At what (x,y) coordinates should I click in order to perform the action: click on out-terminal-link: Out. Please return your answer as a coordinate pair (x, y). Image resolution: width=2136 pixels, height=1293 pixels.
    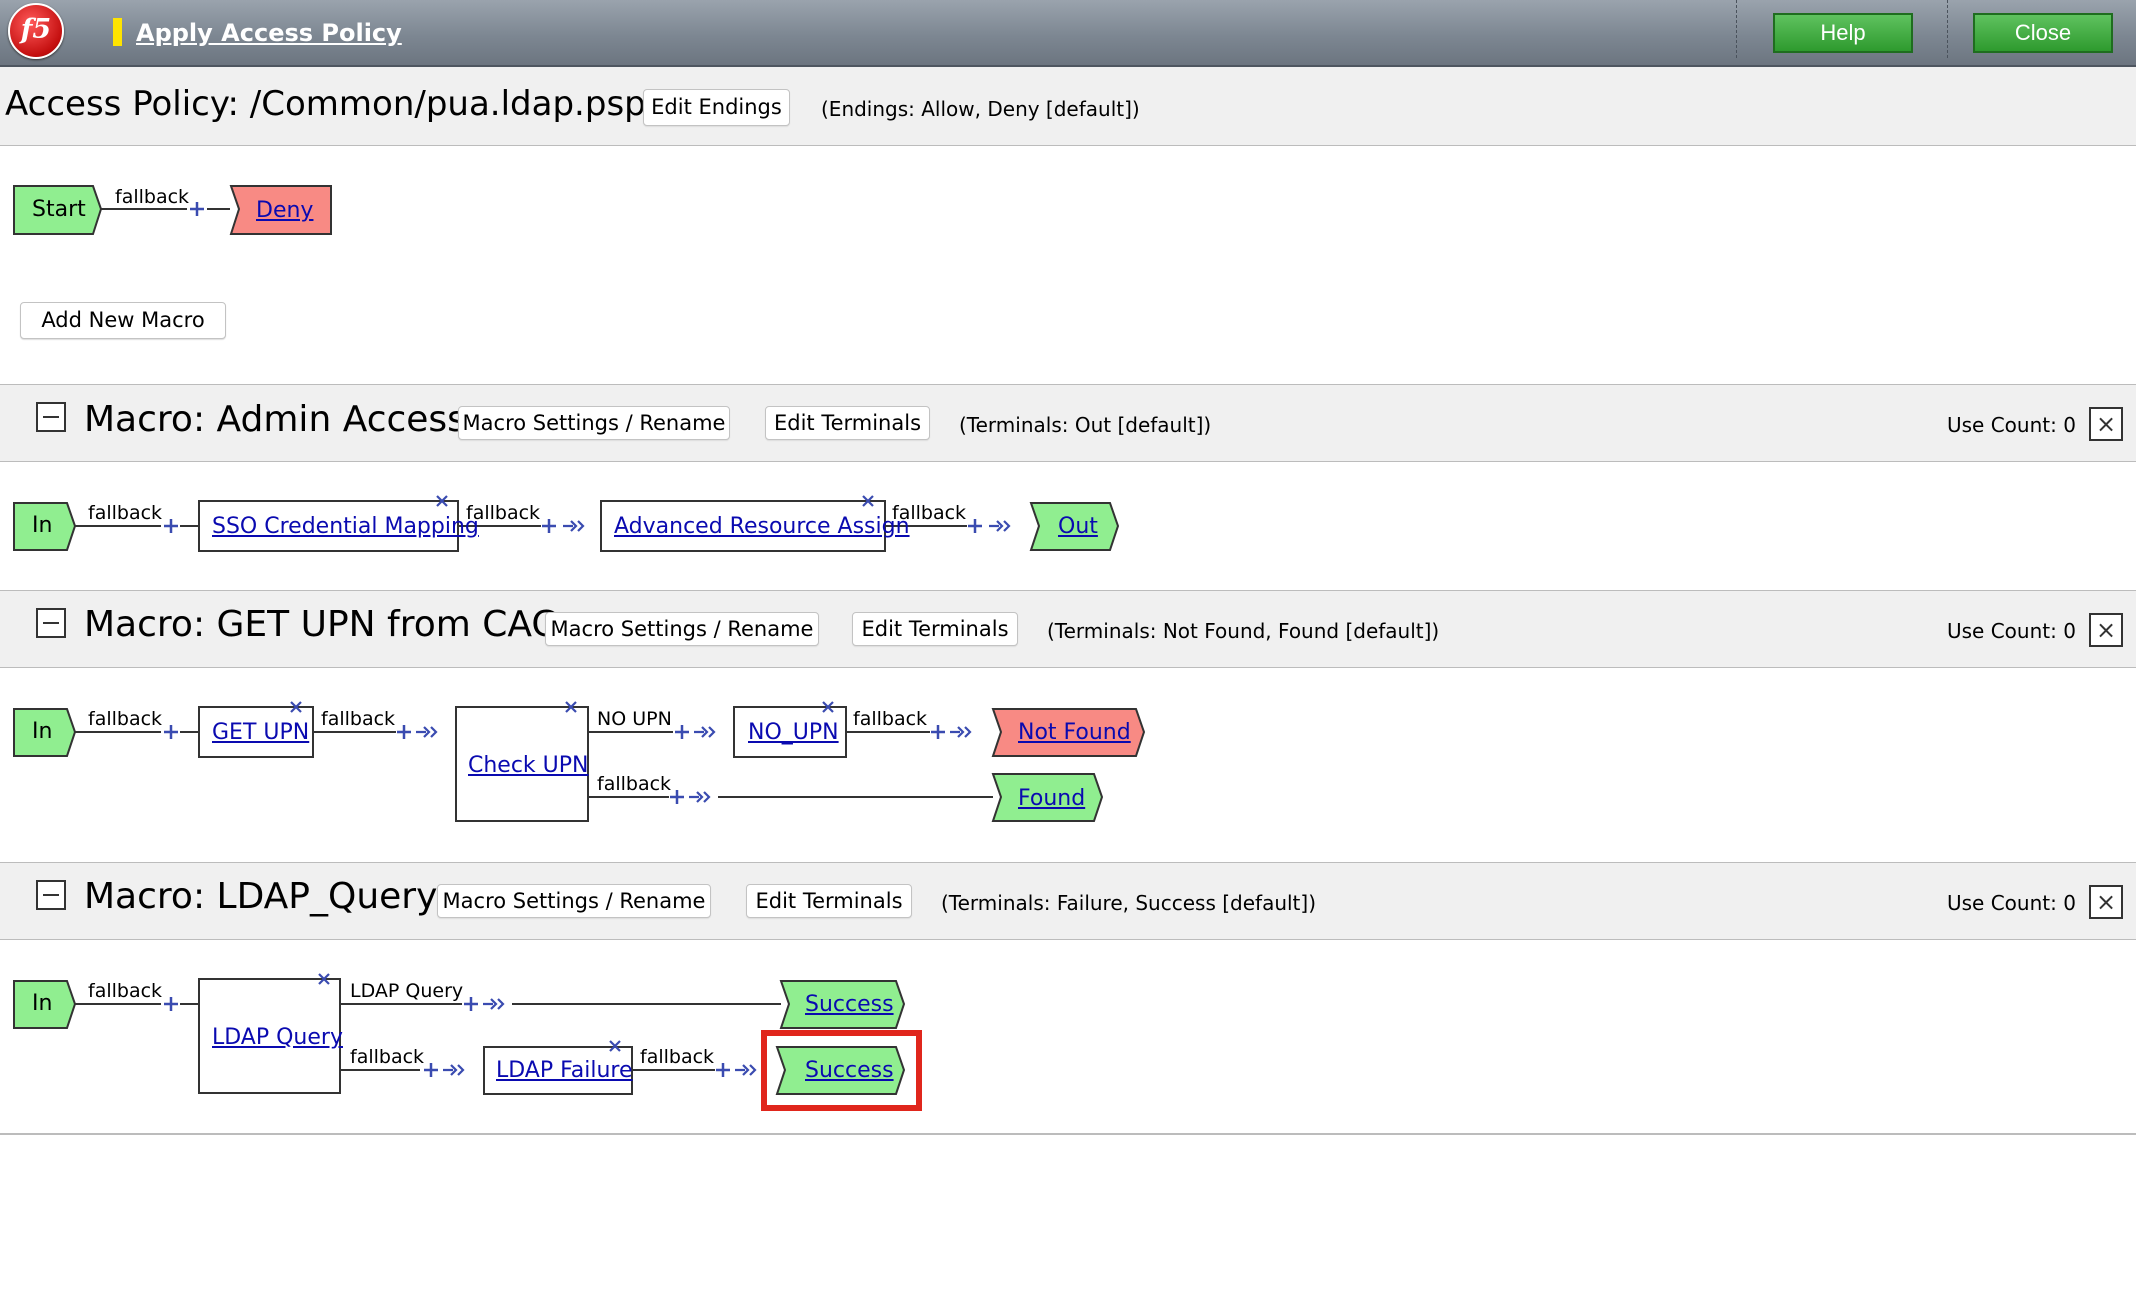
    Looking at the image, I should click on (1078, 527).